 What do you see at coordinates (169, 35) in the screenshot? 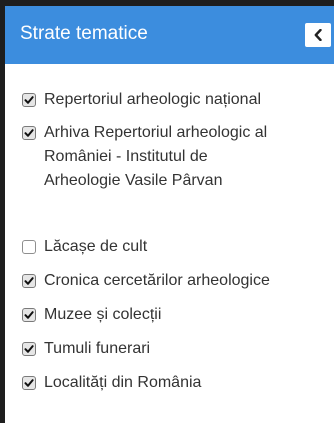
I see `panel-header: Strate tematice` at bounding box center [169, 35].